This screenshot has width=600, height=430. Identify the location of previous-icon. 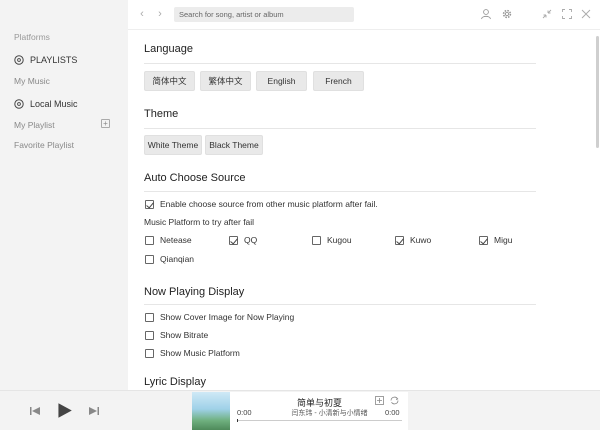
(35, 411).